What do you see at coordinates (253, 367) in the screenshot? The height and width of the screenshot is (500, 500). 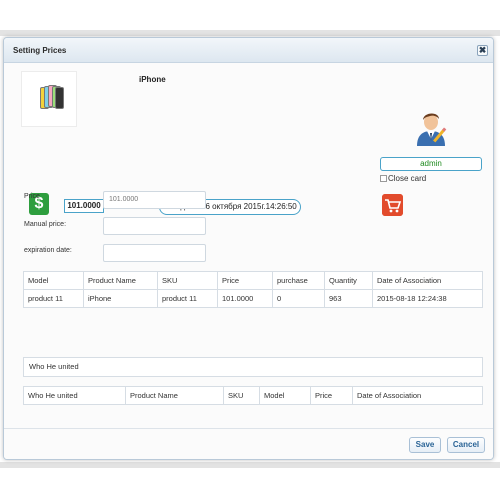 I see `who-he-united-panel: Who He united` at bounding box center [253, 367].